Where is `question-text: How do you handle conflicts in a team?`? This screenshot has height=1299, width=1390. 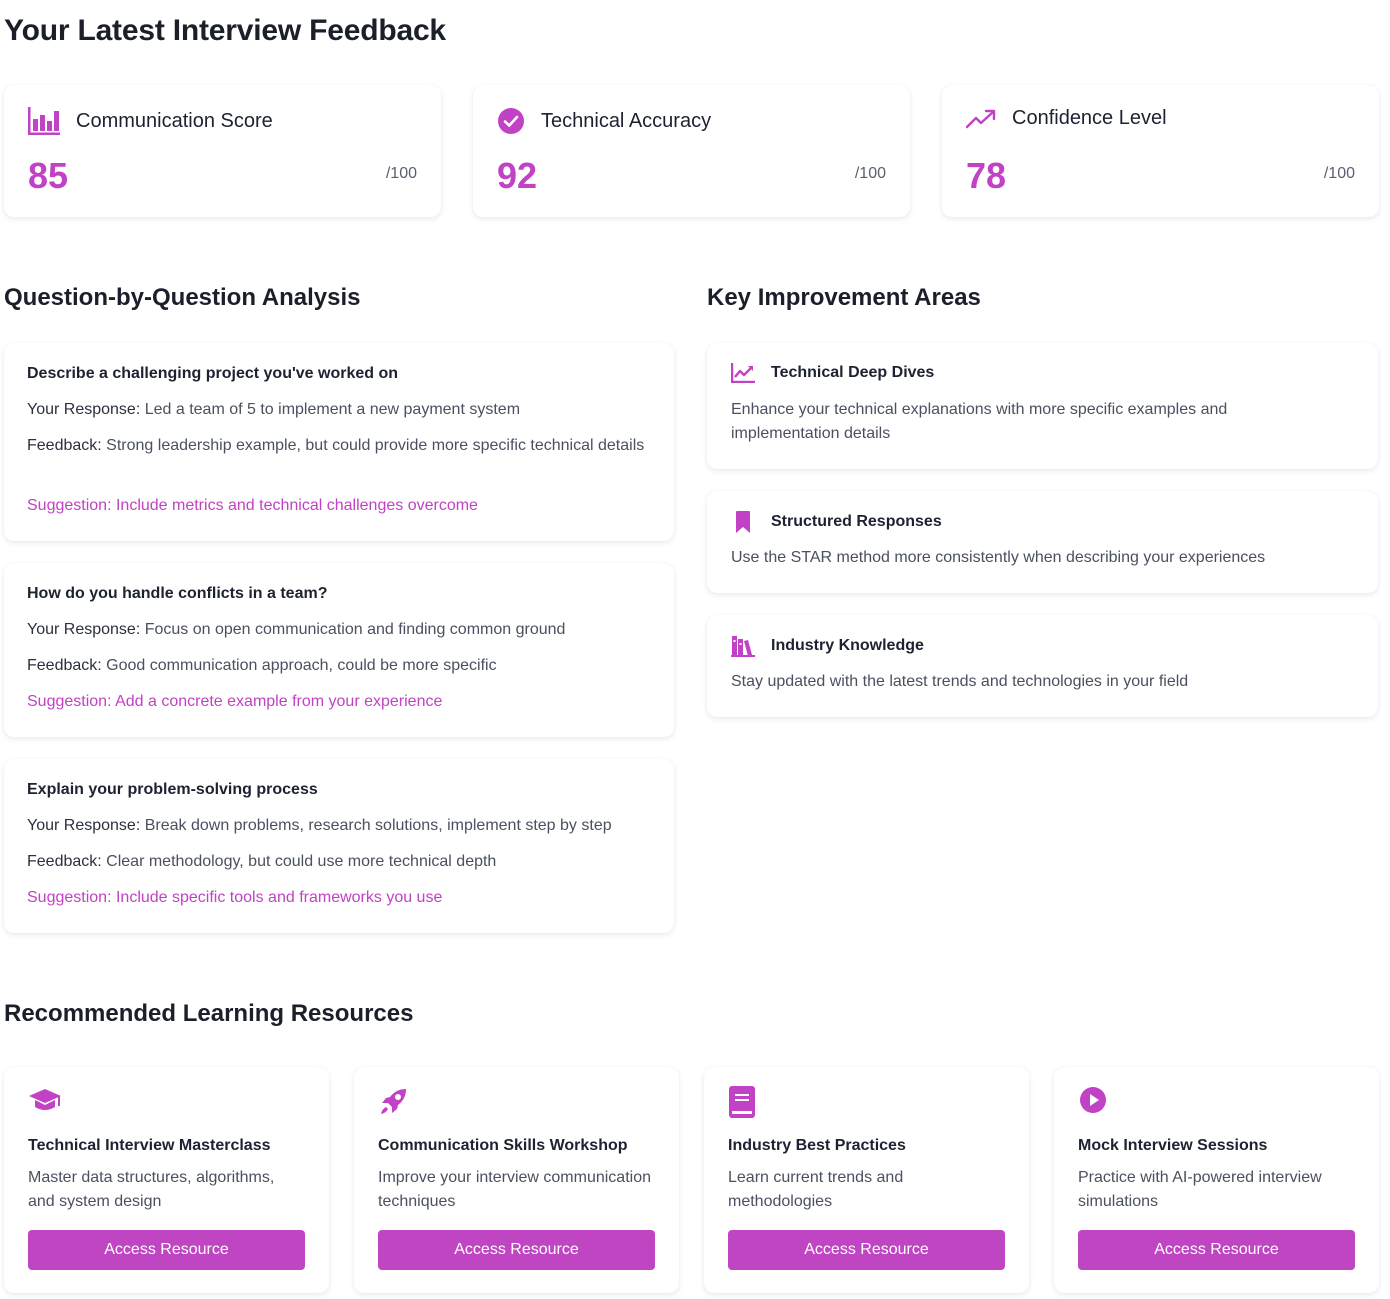
question-text: How do you handle conflicts in a team? is located at coordinates (177, 593).